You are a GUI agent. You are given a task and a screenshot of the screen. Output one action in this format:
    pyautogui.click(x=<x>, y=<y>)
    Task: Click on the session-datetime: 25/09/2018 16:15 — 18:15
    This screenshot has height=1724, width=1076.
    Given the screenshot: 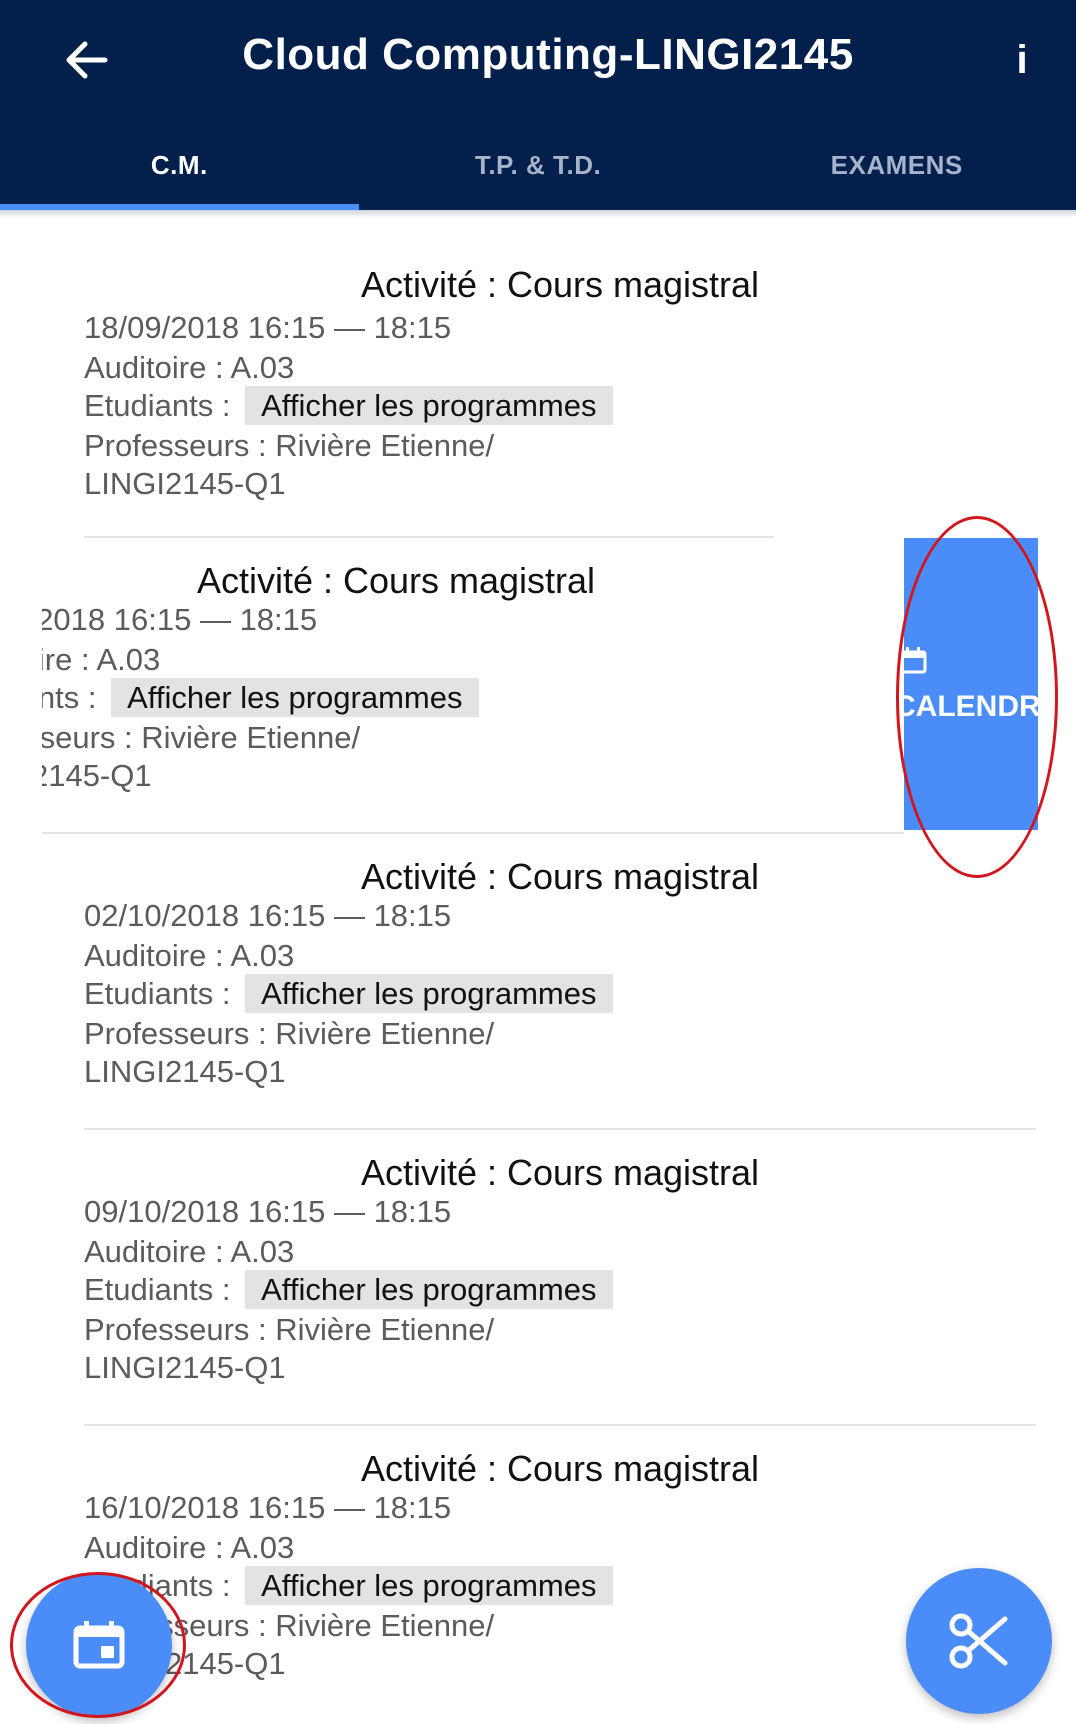 What is the action you would take?
    pyautogui.click(x=180, y=619)
    